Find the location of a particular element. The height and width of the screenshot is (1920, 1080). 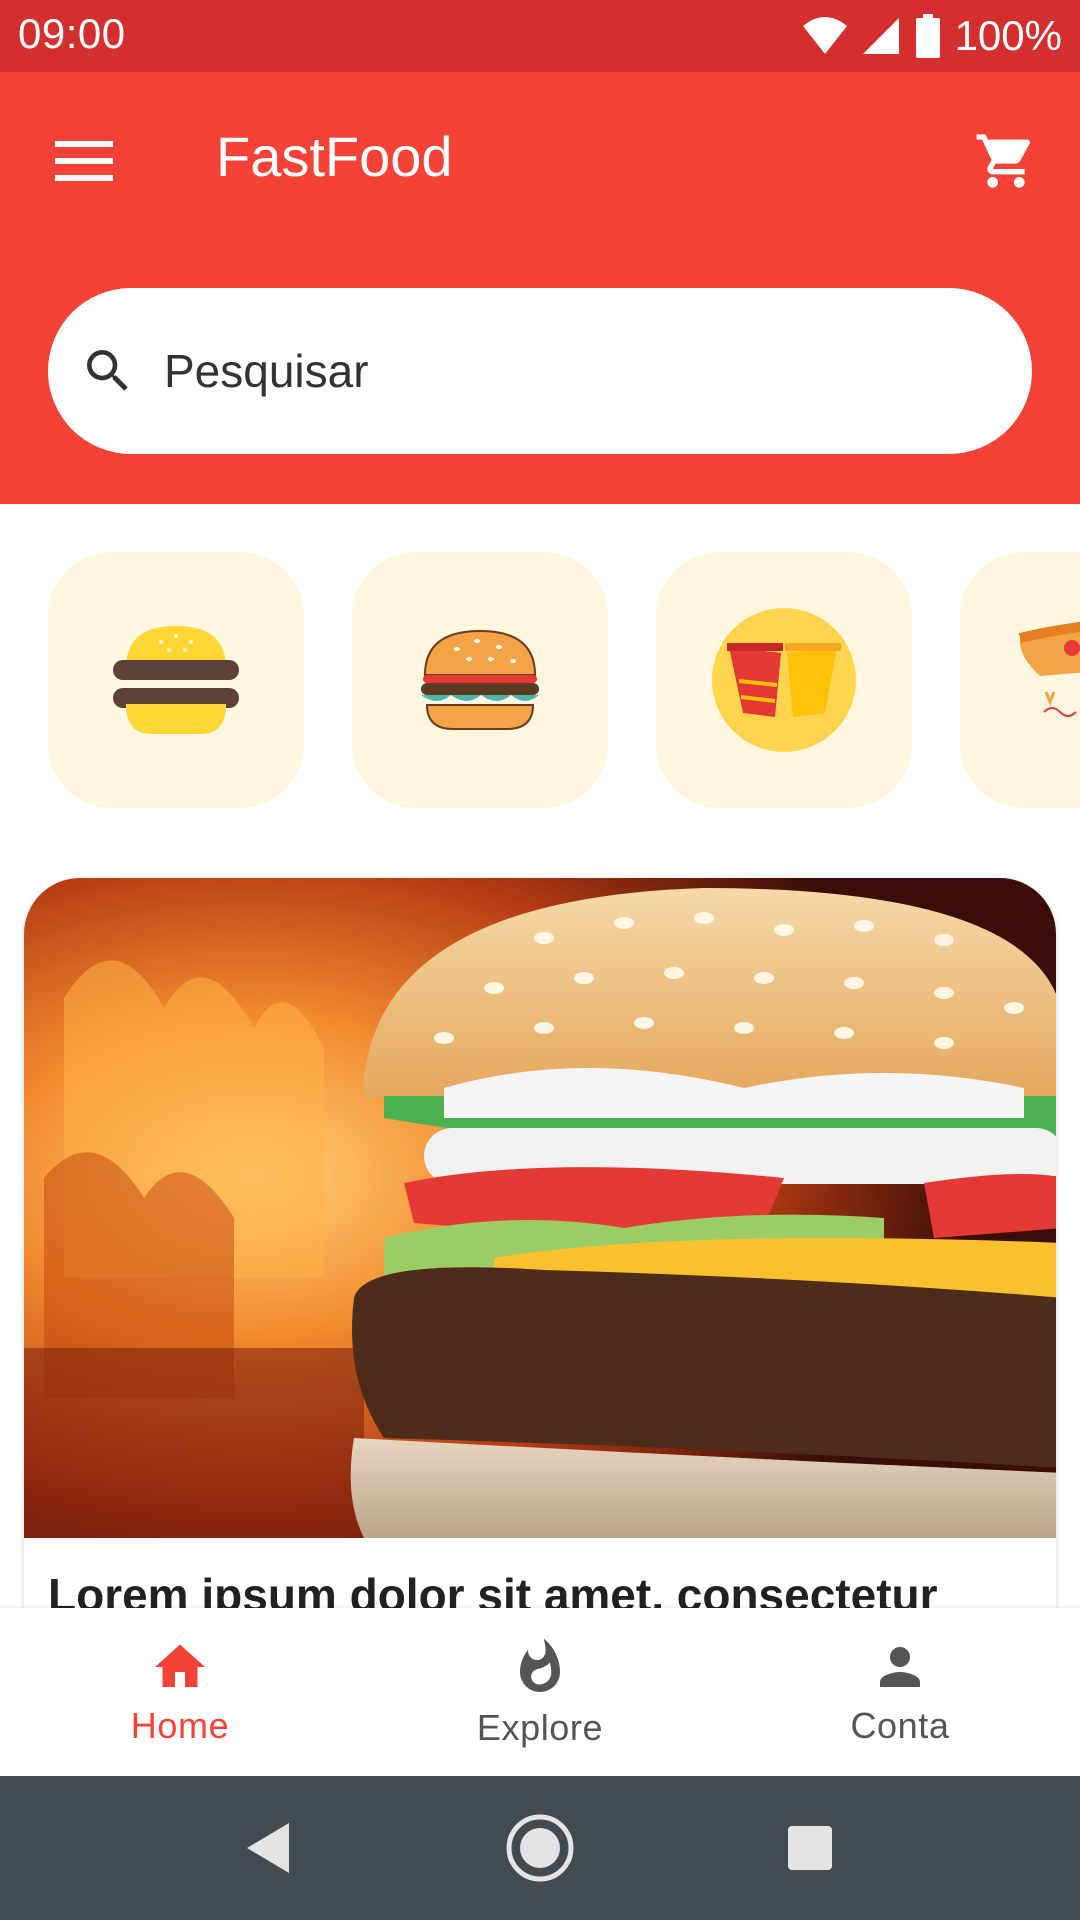

nav-explore-label: Explore is located at coordinates (540, 1727).